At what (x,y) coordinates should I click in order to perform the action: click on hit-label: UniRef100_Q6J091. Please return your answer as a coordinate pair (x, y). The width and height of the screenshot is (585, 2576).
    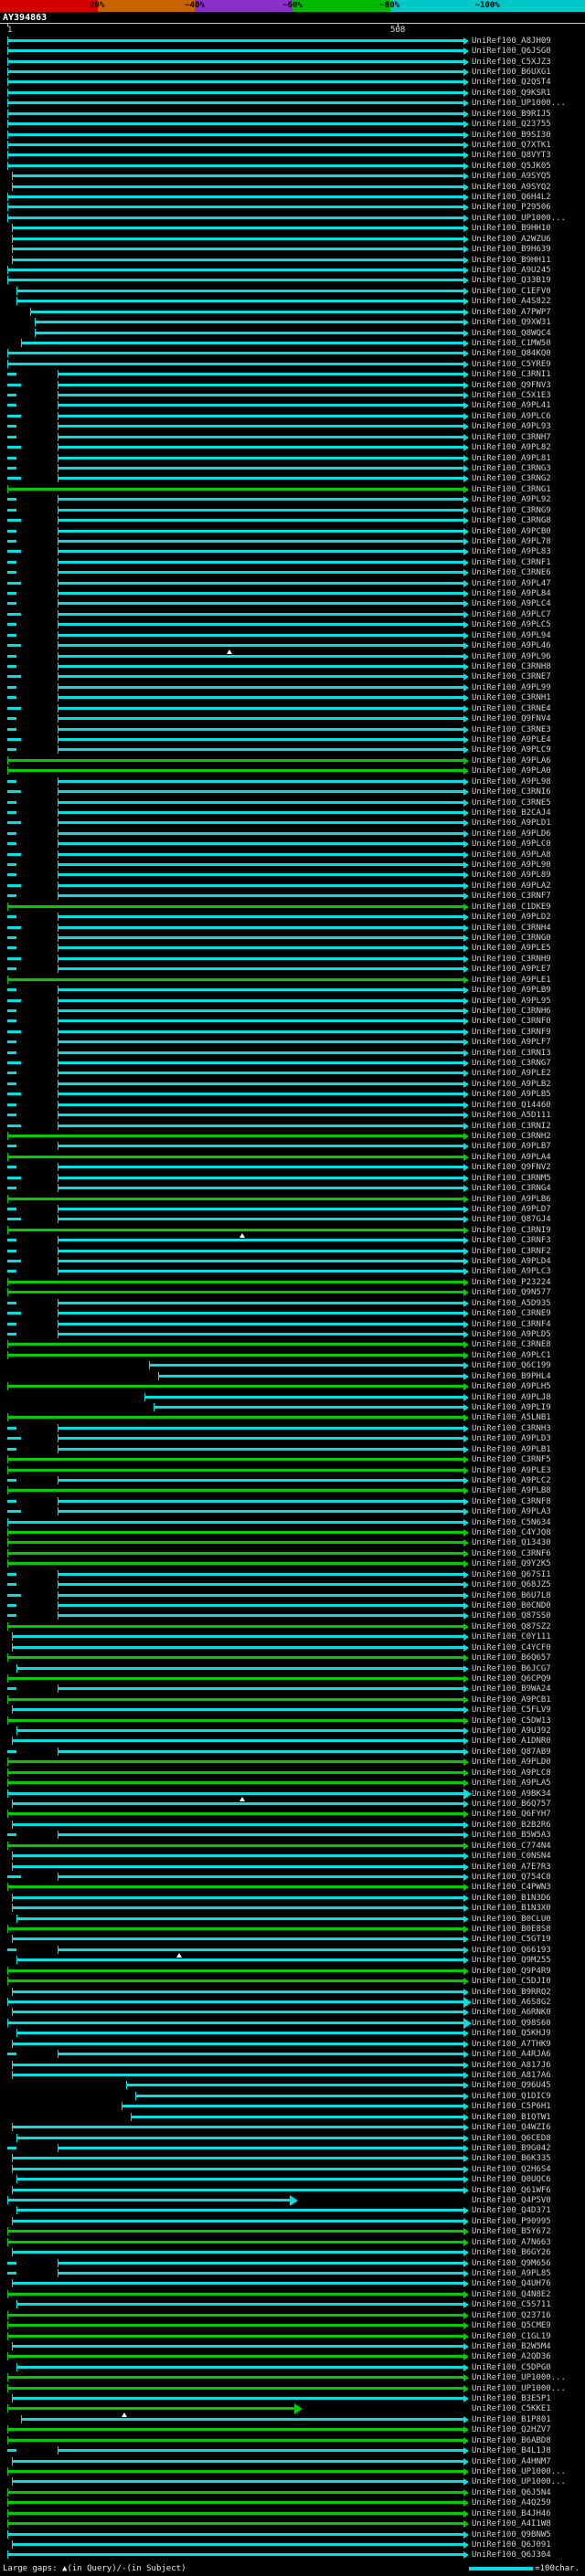
    Looking at the image, I should click on (529, 2544).